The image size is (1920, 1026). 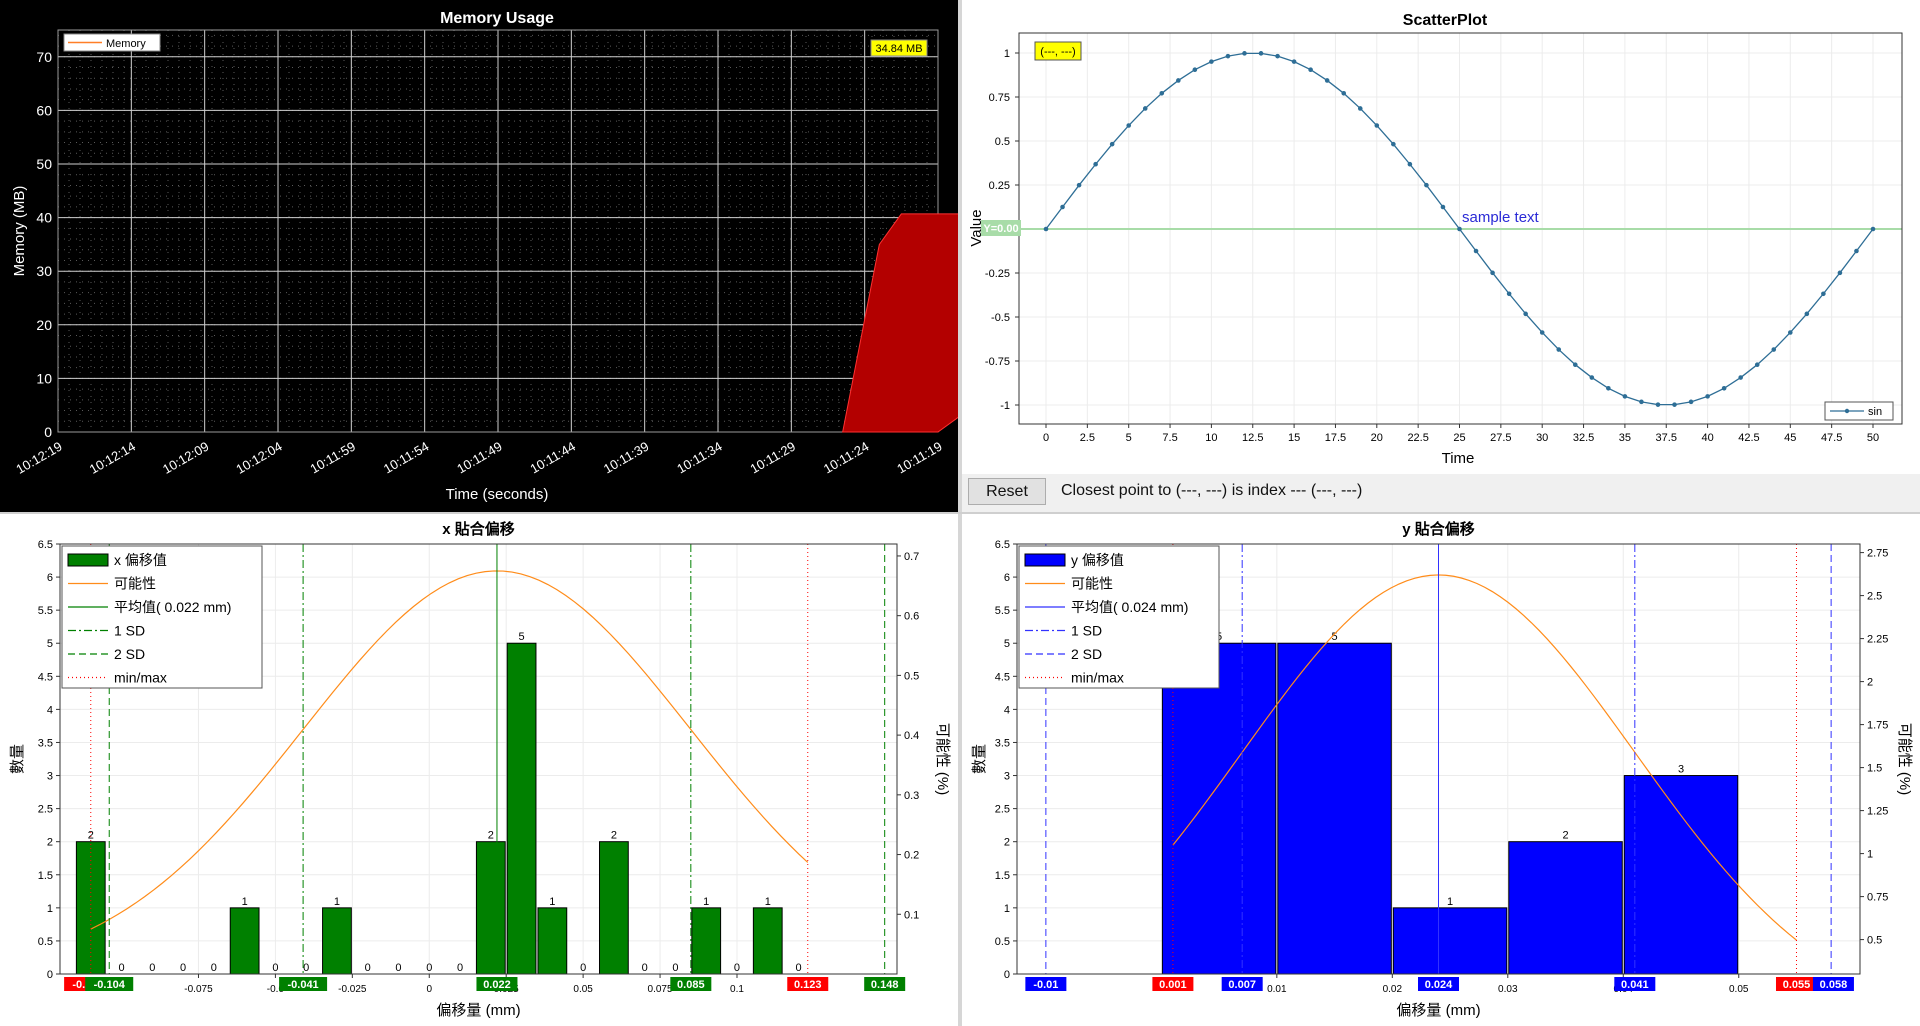 I want to click on legend-label: sin, so click(x=1875, y=412).